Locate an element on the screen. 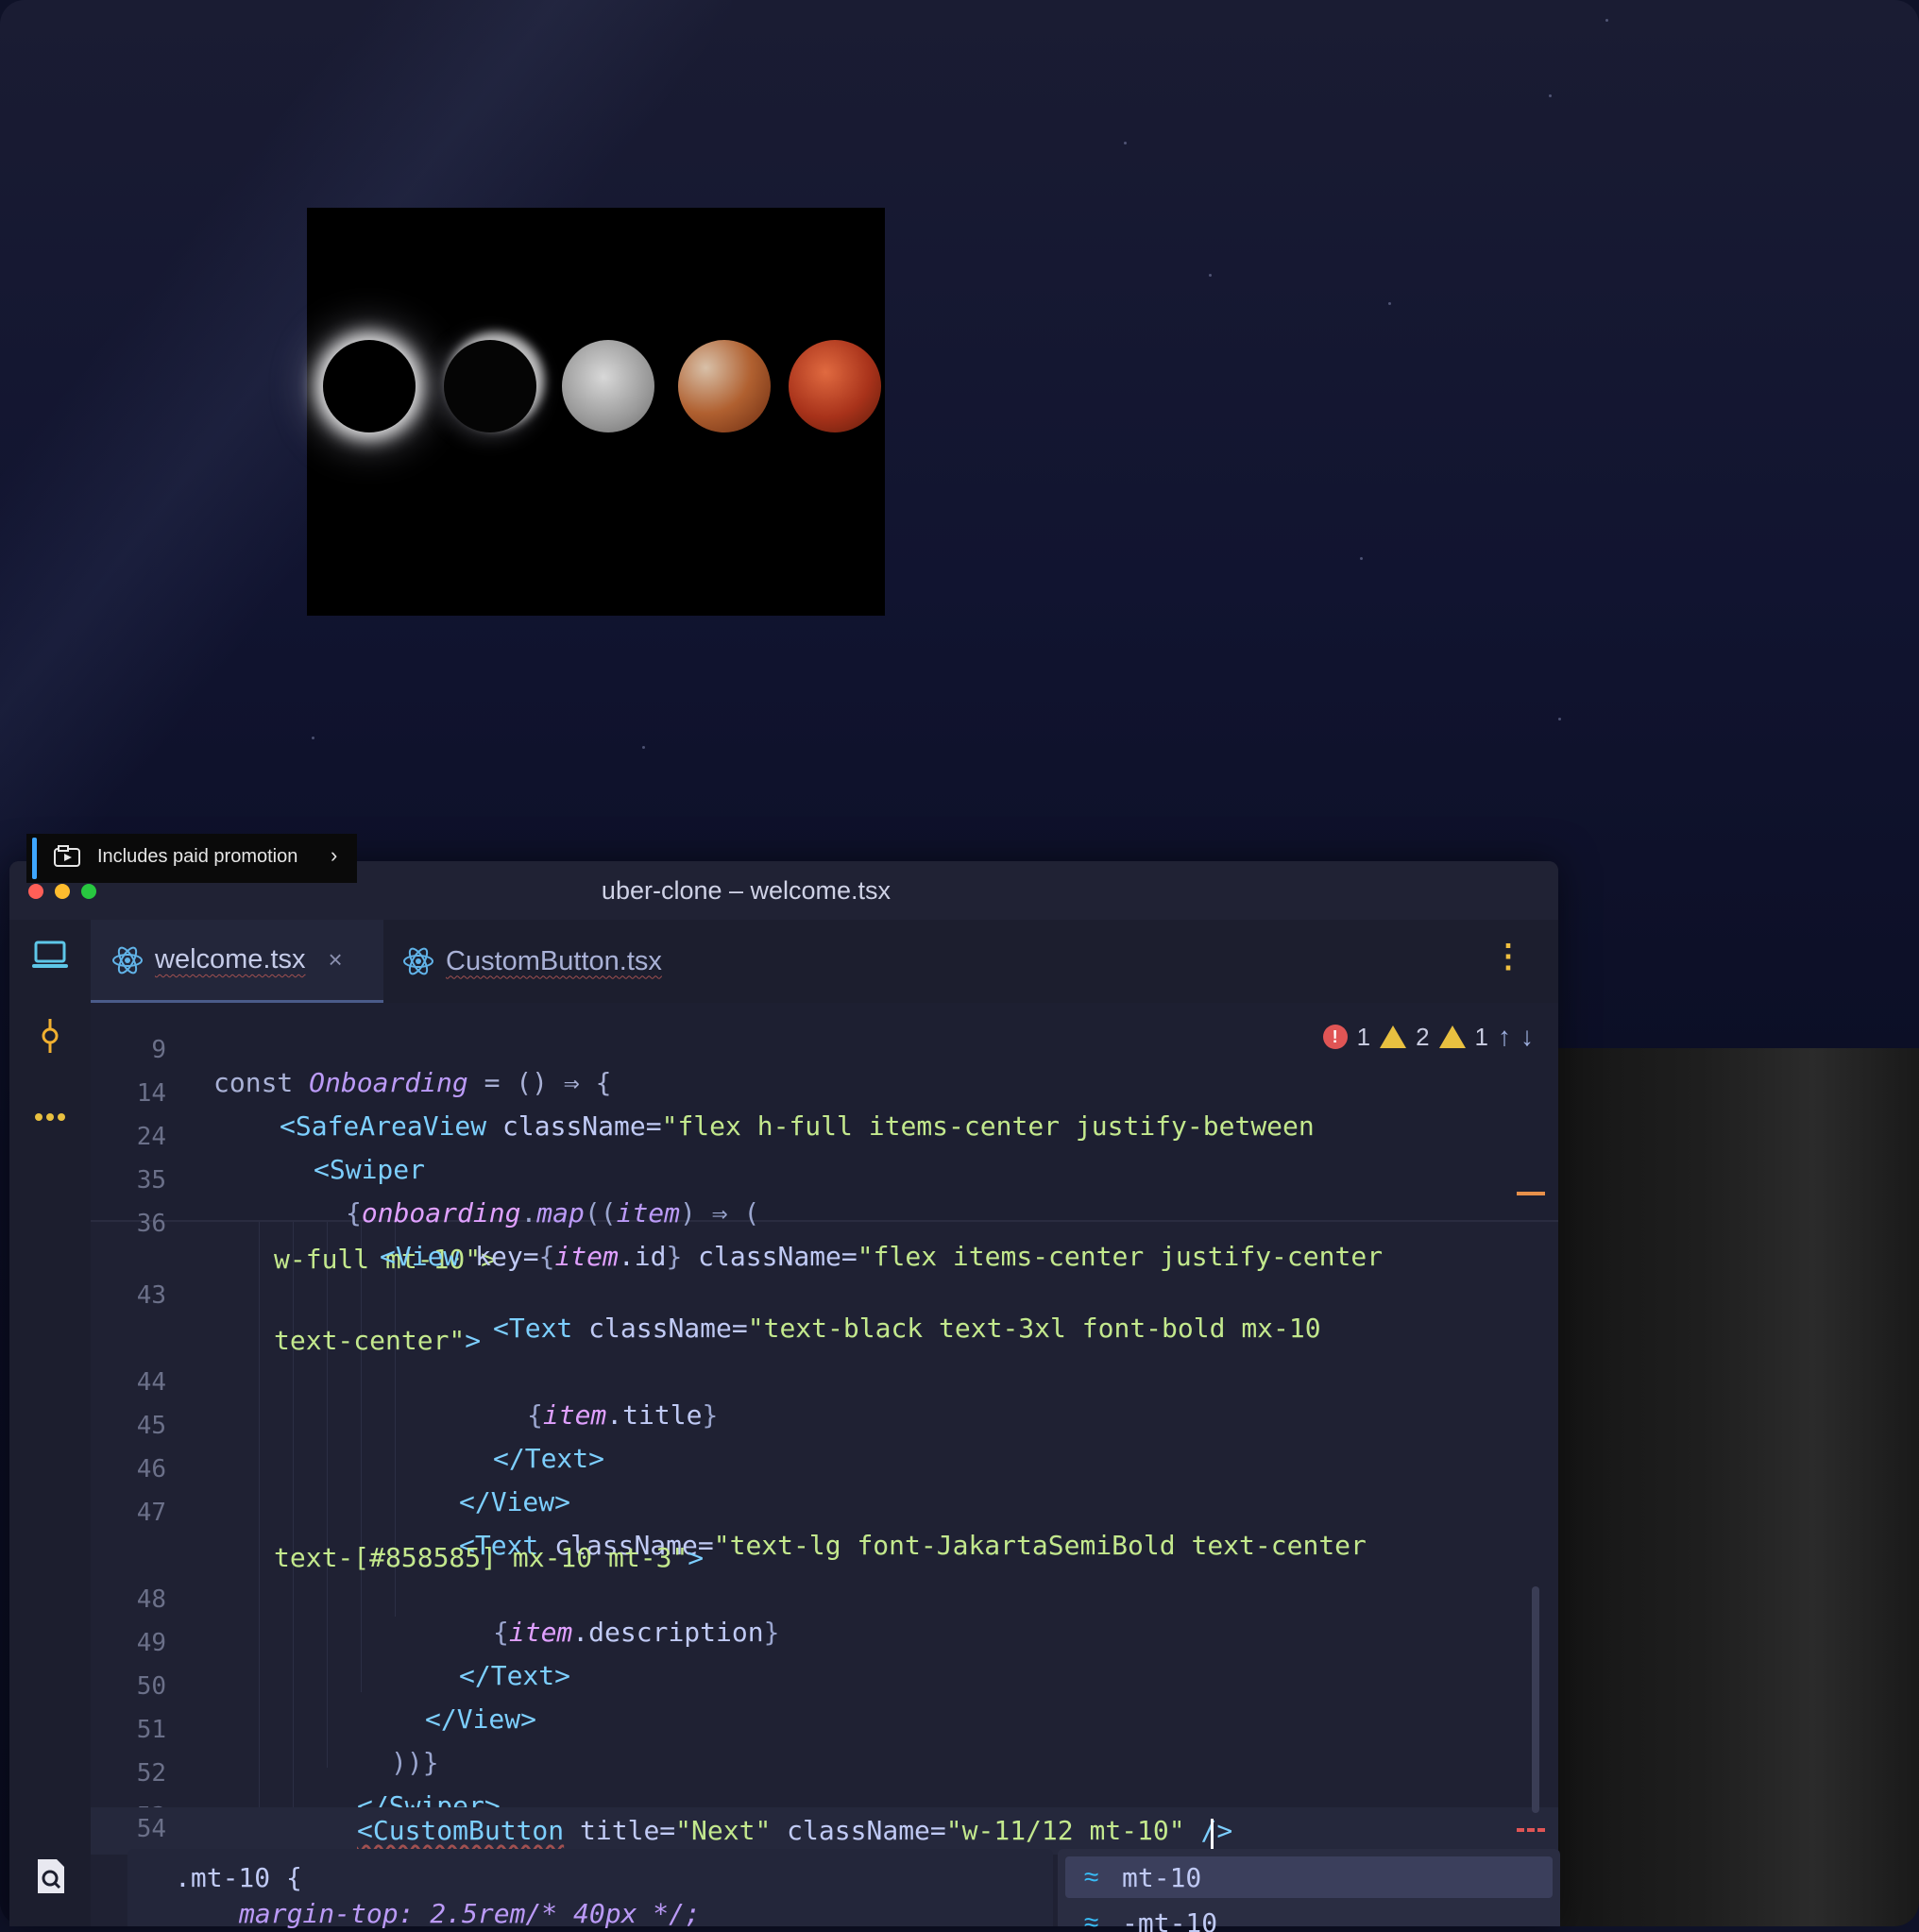  jsx-attr: key= is located at coordinates (499, 1256).